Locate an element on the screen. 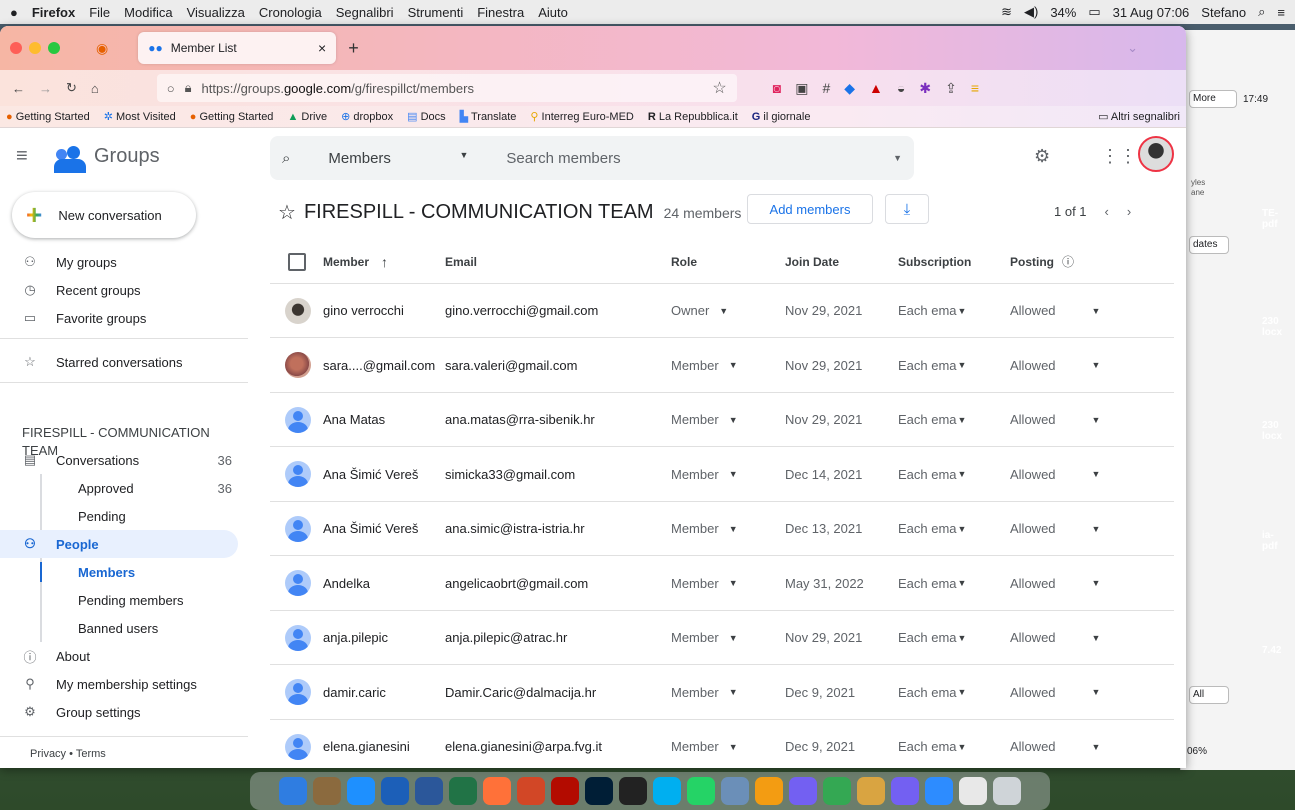 Image resolution: width=1295 pixels, height=810 pixels. menu-finestra: Finestra is located at coordinates (500, 12).